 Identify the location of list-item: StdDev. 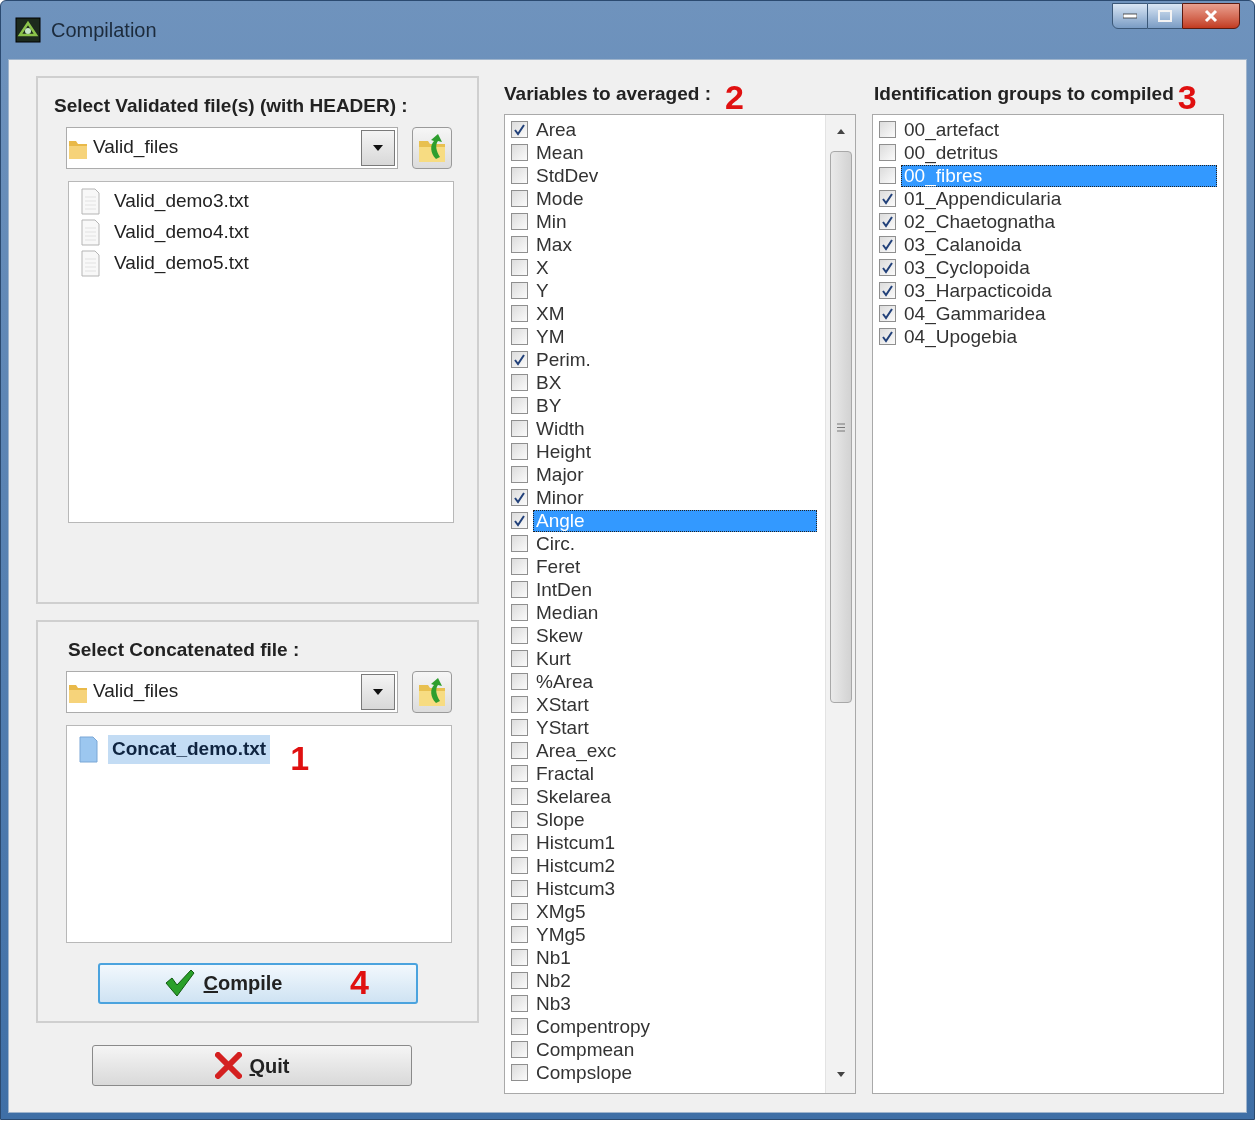
(566, 175).